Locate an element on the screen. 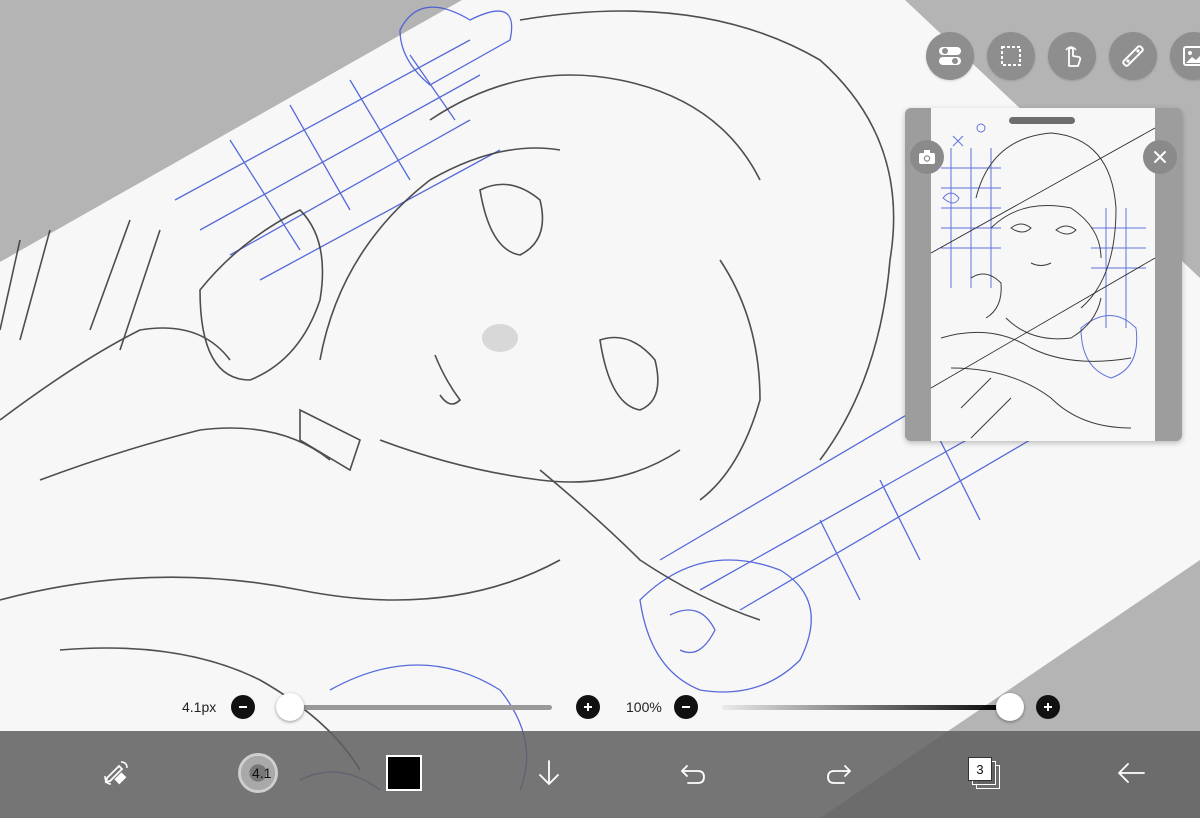 This screenshot has width=1200, height=818. close-icon is located at coordinates (1160, 157).